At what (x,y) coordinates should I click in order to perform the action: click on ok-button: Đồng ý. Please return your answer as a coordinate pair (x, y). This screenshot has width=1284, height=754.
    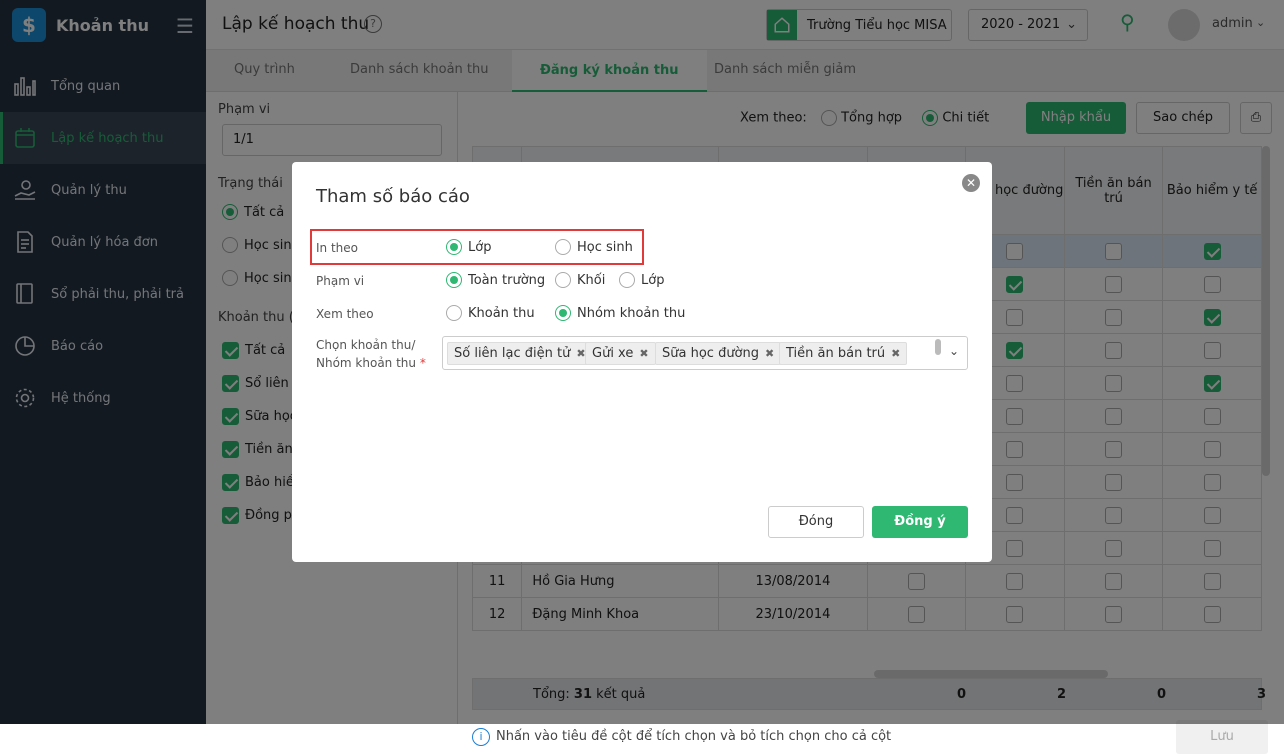
    Looking at the image, I should click on (920, 522).